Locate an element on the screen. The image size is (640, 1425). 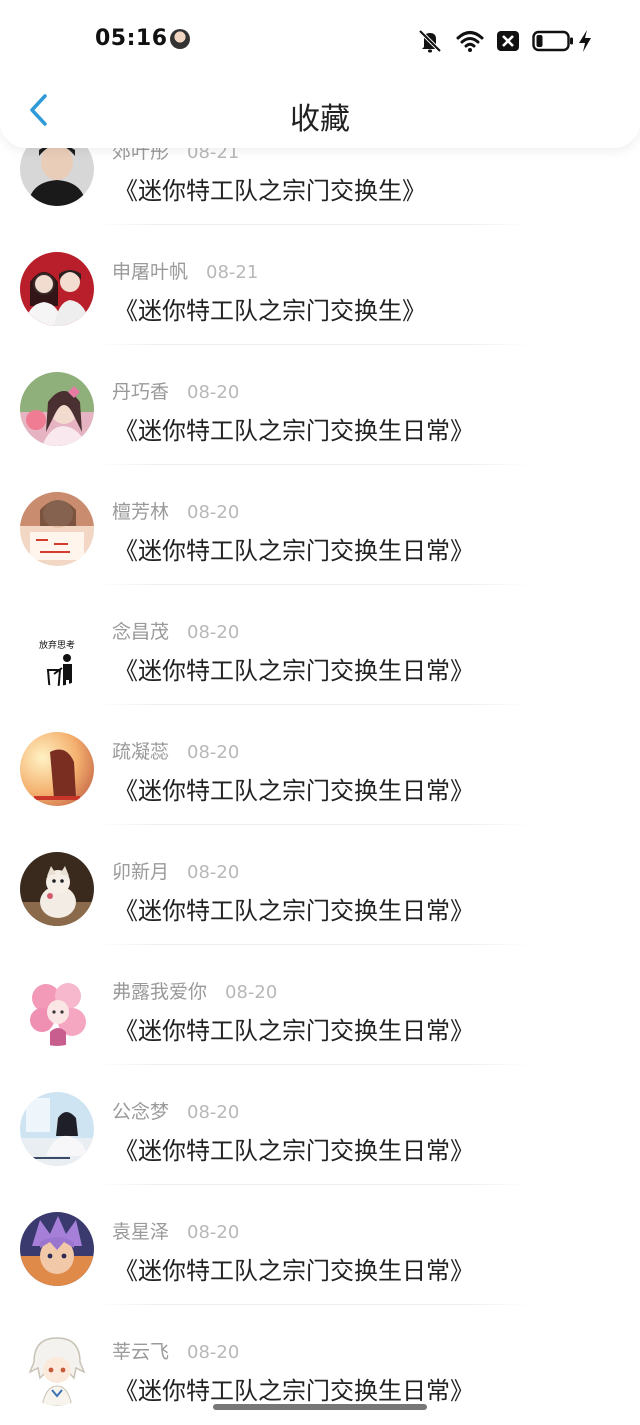
user-meta: 莘云飞 08-20 is located at coordinates (175, 1350).